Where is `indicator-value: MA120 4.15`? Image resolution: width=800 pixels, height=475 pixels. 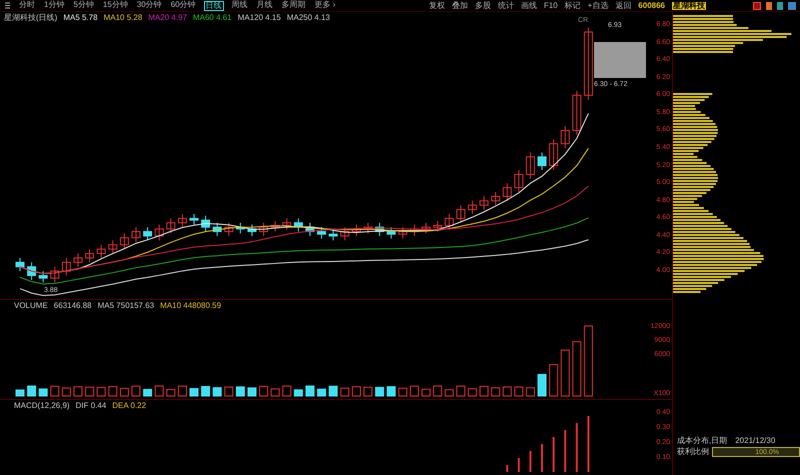
indicator-value: MA120 4.15 is located at coordinates (259, 18).